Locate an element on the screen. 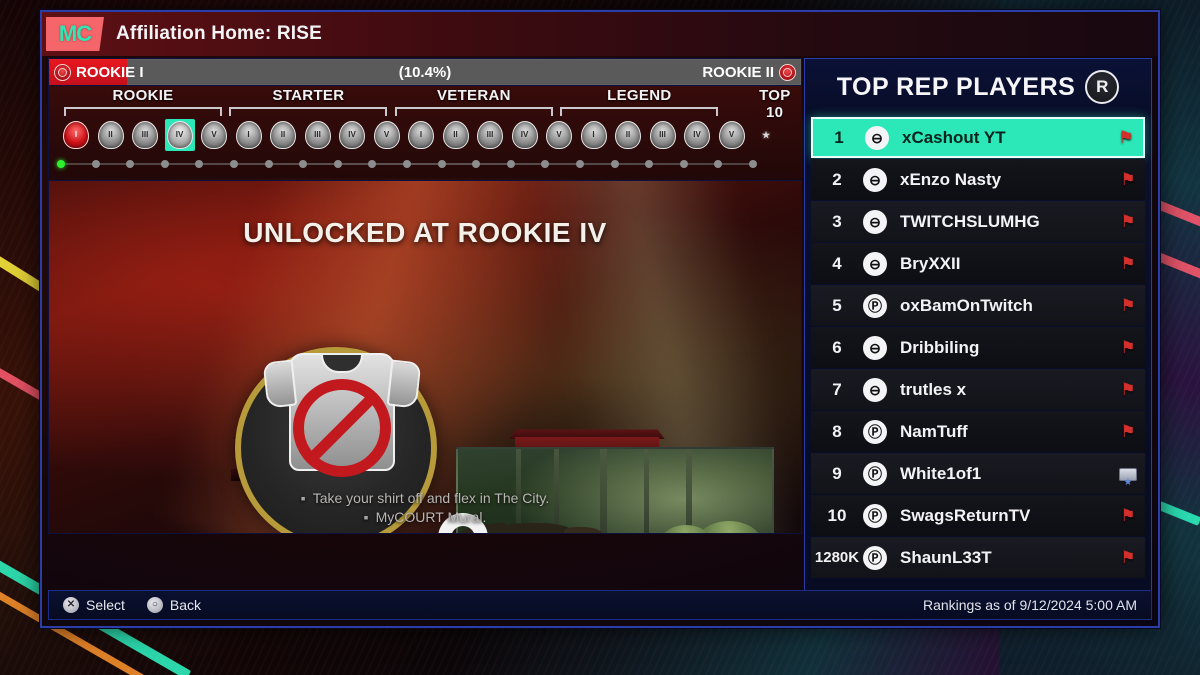 The image size is (1200, 675). next-rank-label: ROOKIE II is located at coordinates (738, 72).